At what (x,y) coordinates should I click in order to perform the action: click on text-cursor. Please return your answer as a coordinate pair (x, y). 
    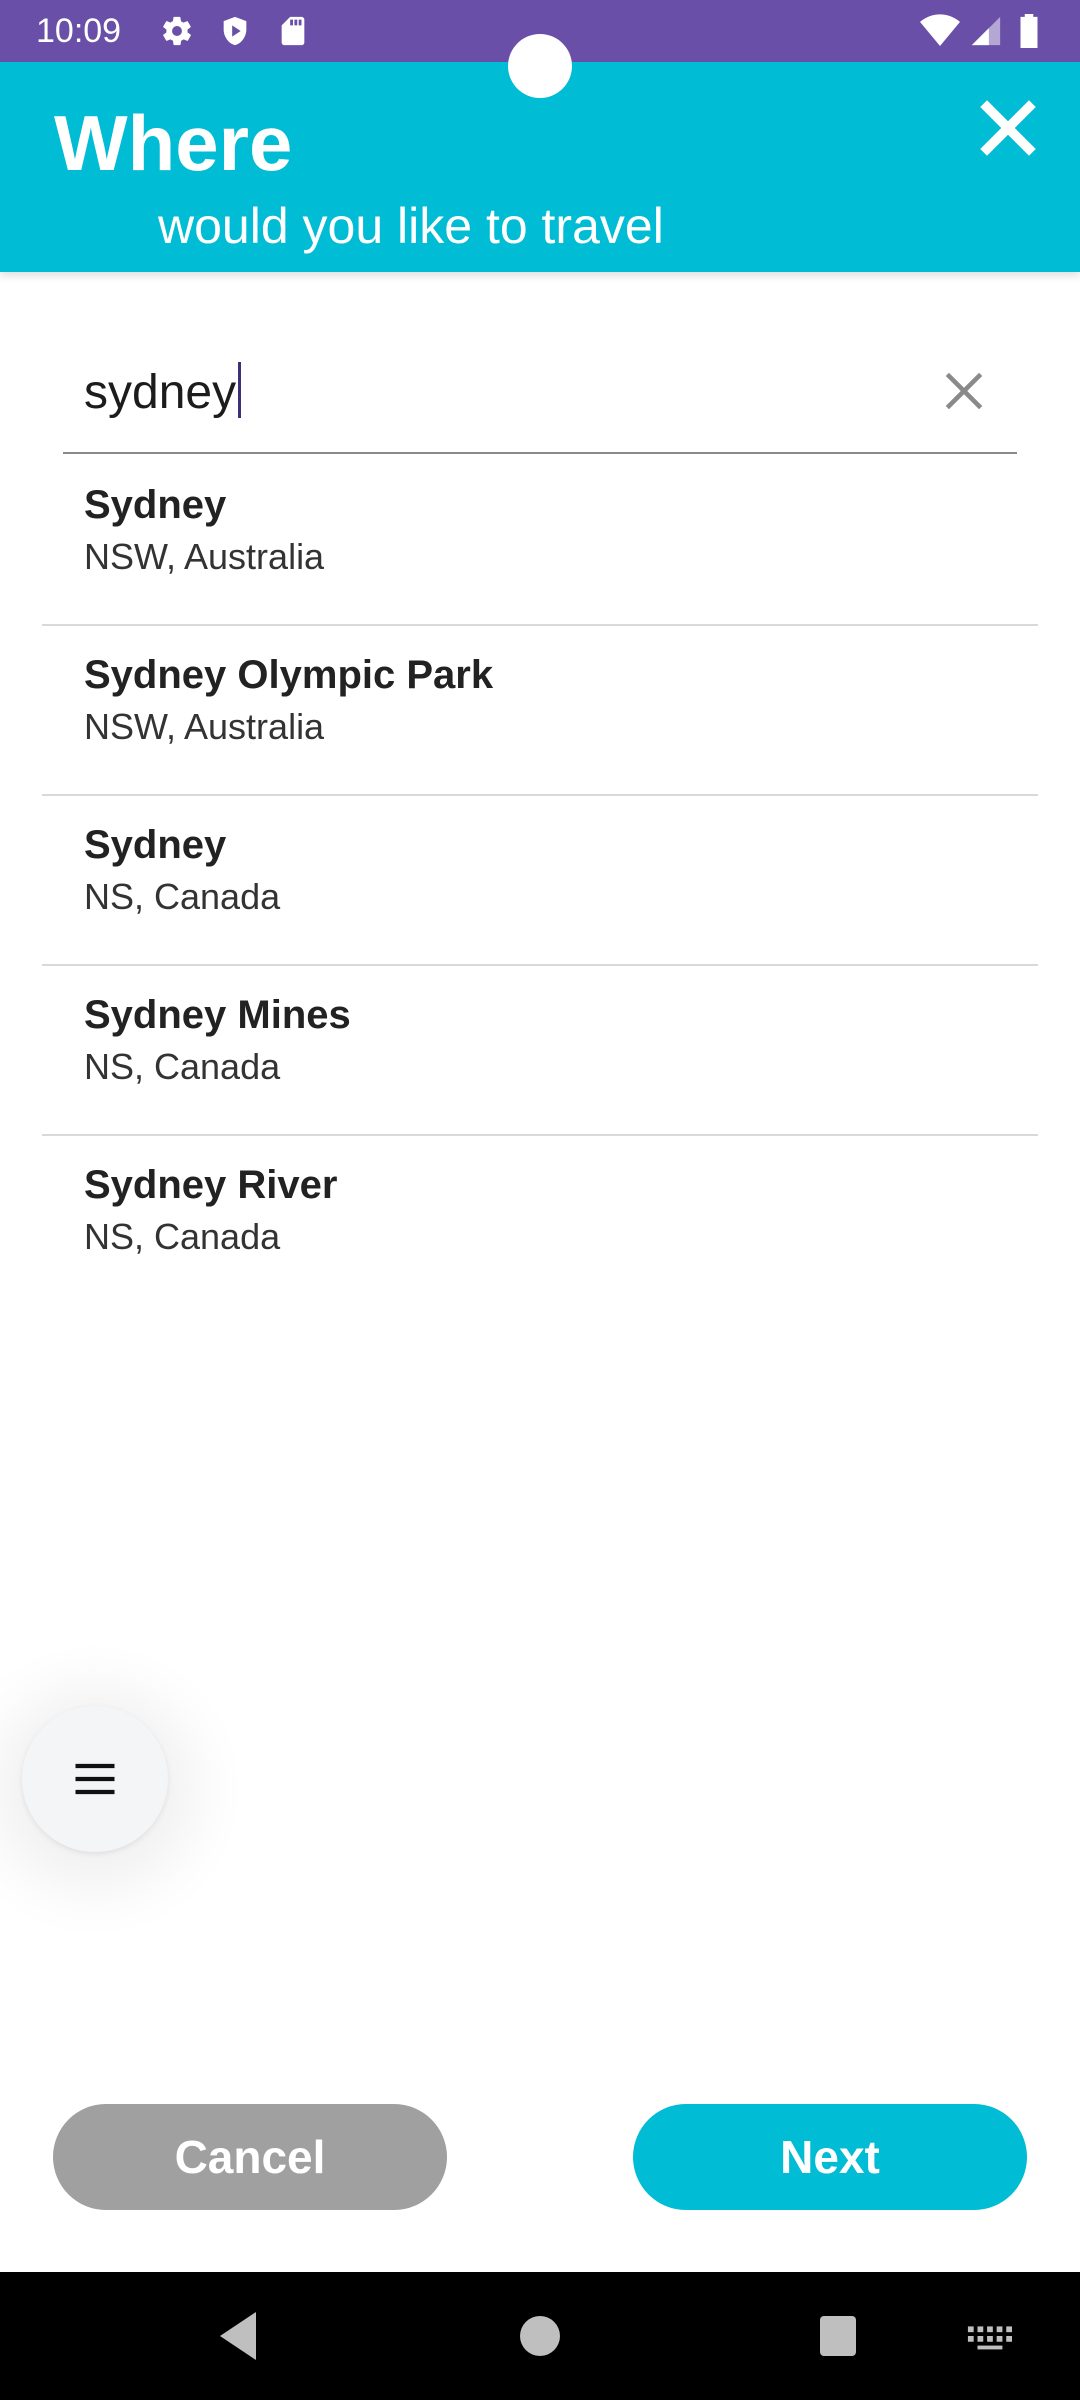
    Looking at the image, I should click on (240, 390).